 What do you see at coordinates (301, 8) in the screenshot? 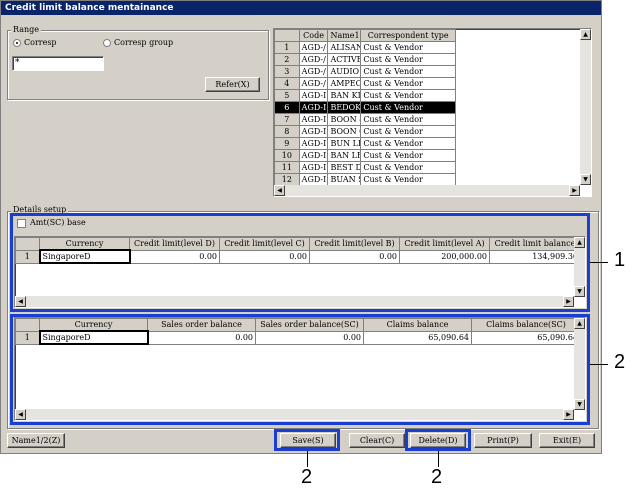
I see `window-title: Credit limit balance mentainance` at bounding box center [301, 8].